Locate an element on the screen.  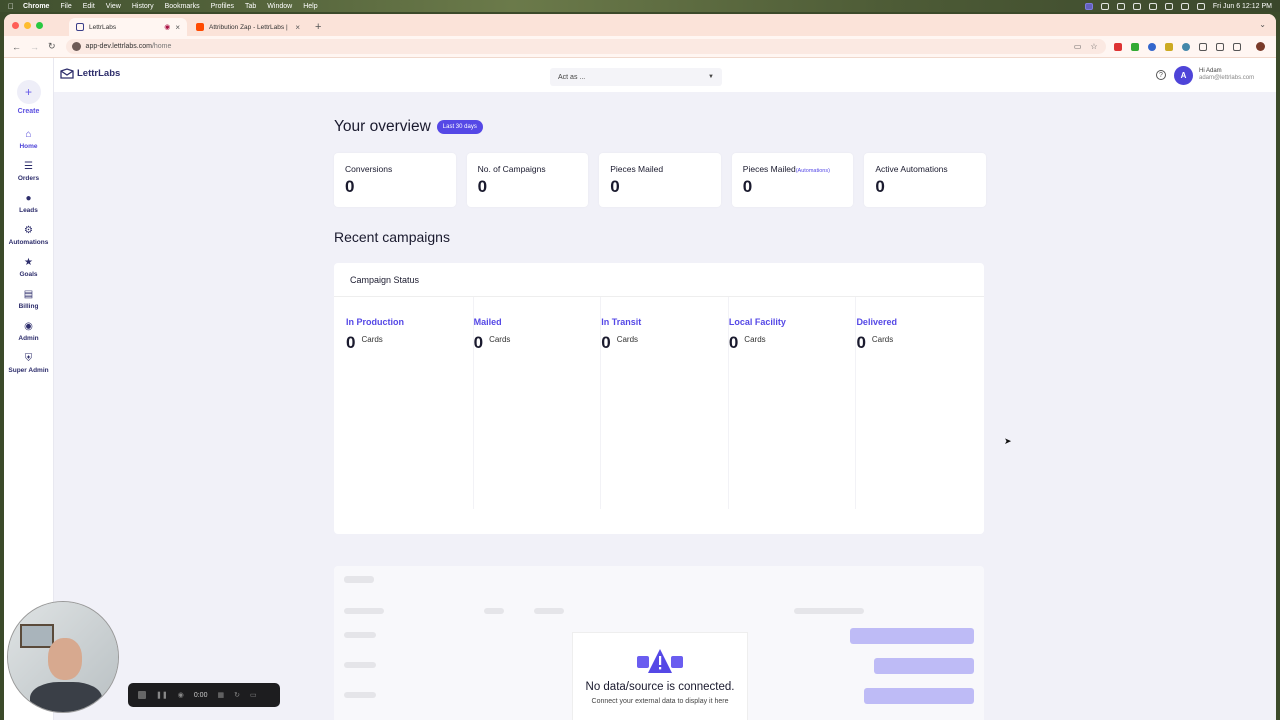
help-icon: ? is located at coordinates (1161, 75).